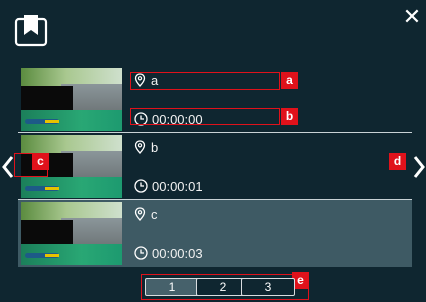  What do you see at coordinates (154, 214) in the screenshot?
I see `location-label: c` at bounding box center [154, 214].